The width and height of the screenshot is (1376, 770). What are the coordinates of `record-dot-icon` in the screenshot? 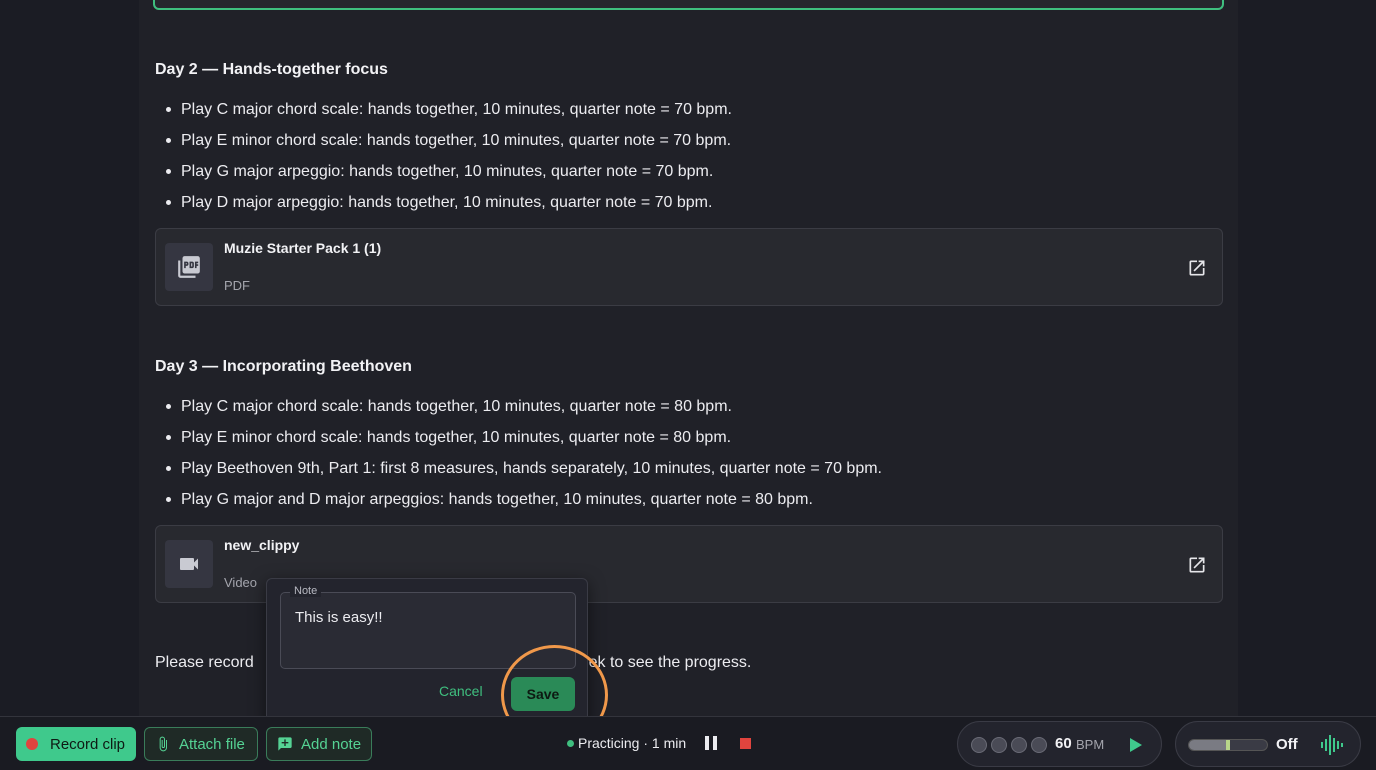 It's located at (32, 744).